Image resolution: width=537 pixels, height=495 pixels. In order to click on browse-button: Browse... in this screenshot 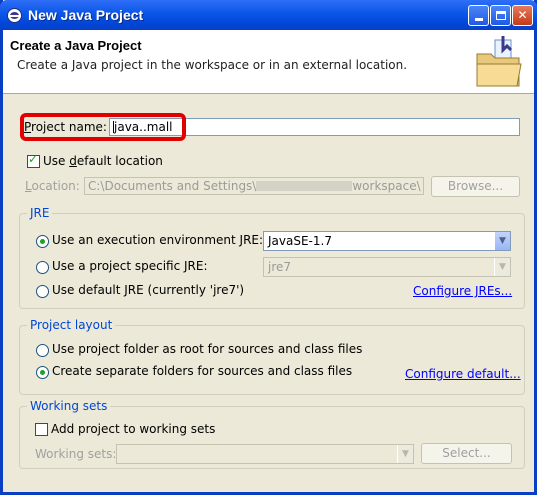, I will do `click(475, 186)`.